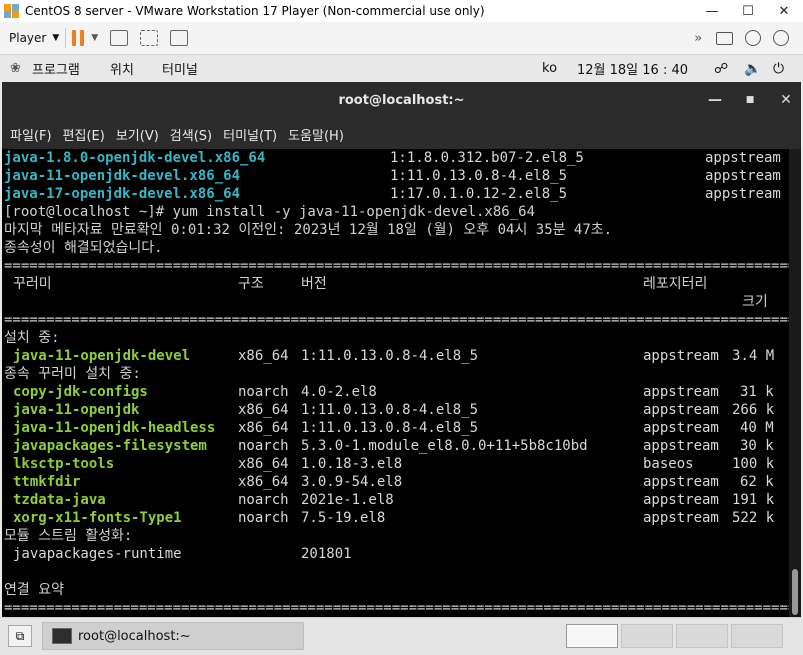 This screenshot has height=655, width=803. I want to click on places-menu: 위치, so click(122, 68).